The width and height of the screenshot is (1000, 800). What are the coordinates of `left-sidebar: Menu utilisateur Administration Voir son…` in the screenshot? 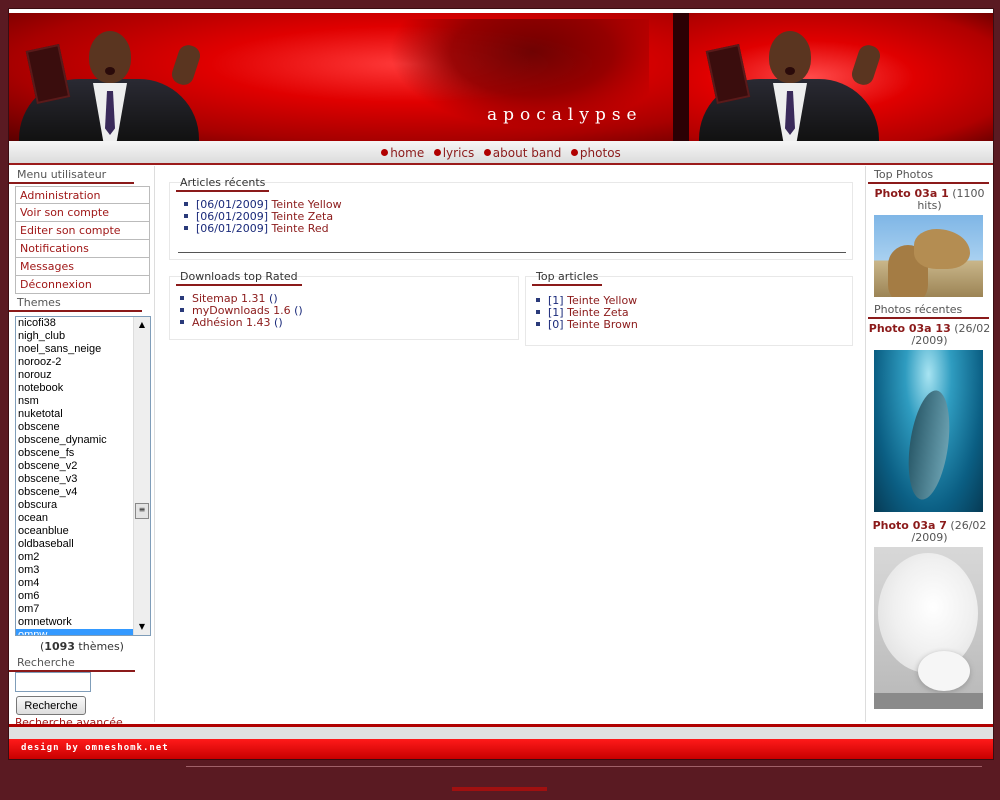 It's located at (82, 447).